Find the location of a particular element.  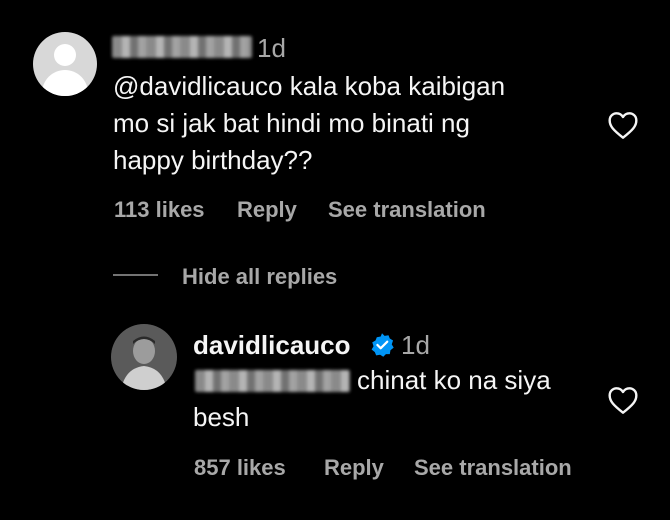

comment-reply-button: Reply is located at coordinates (267, 210).